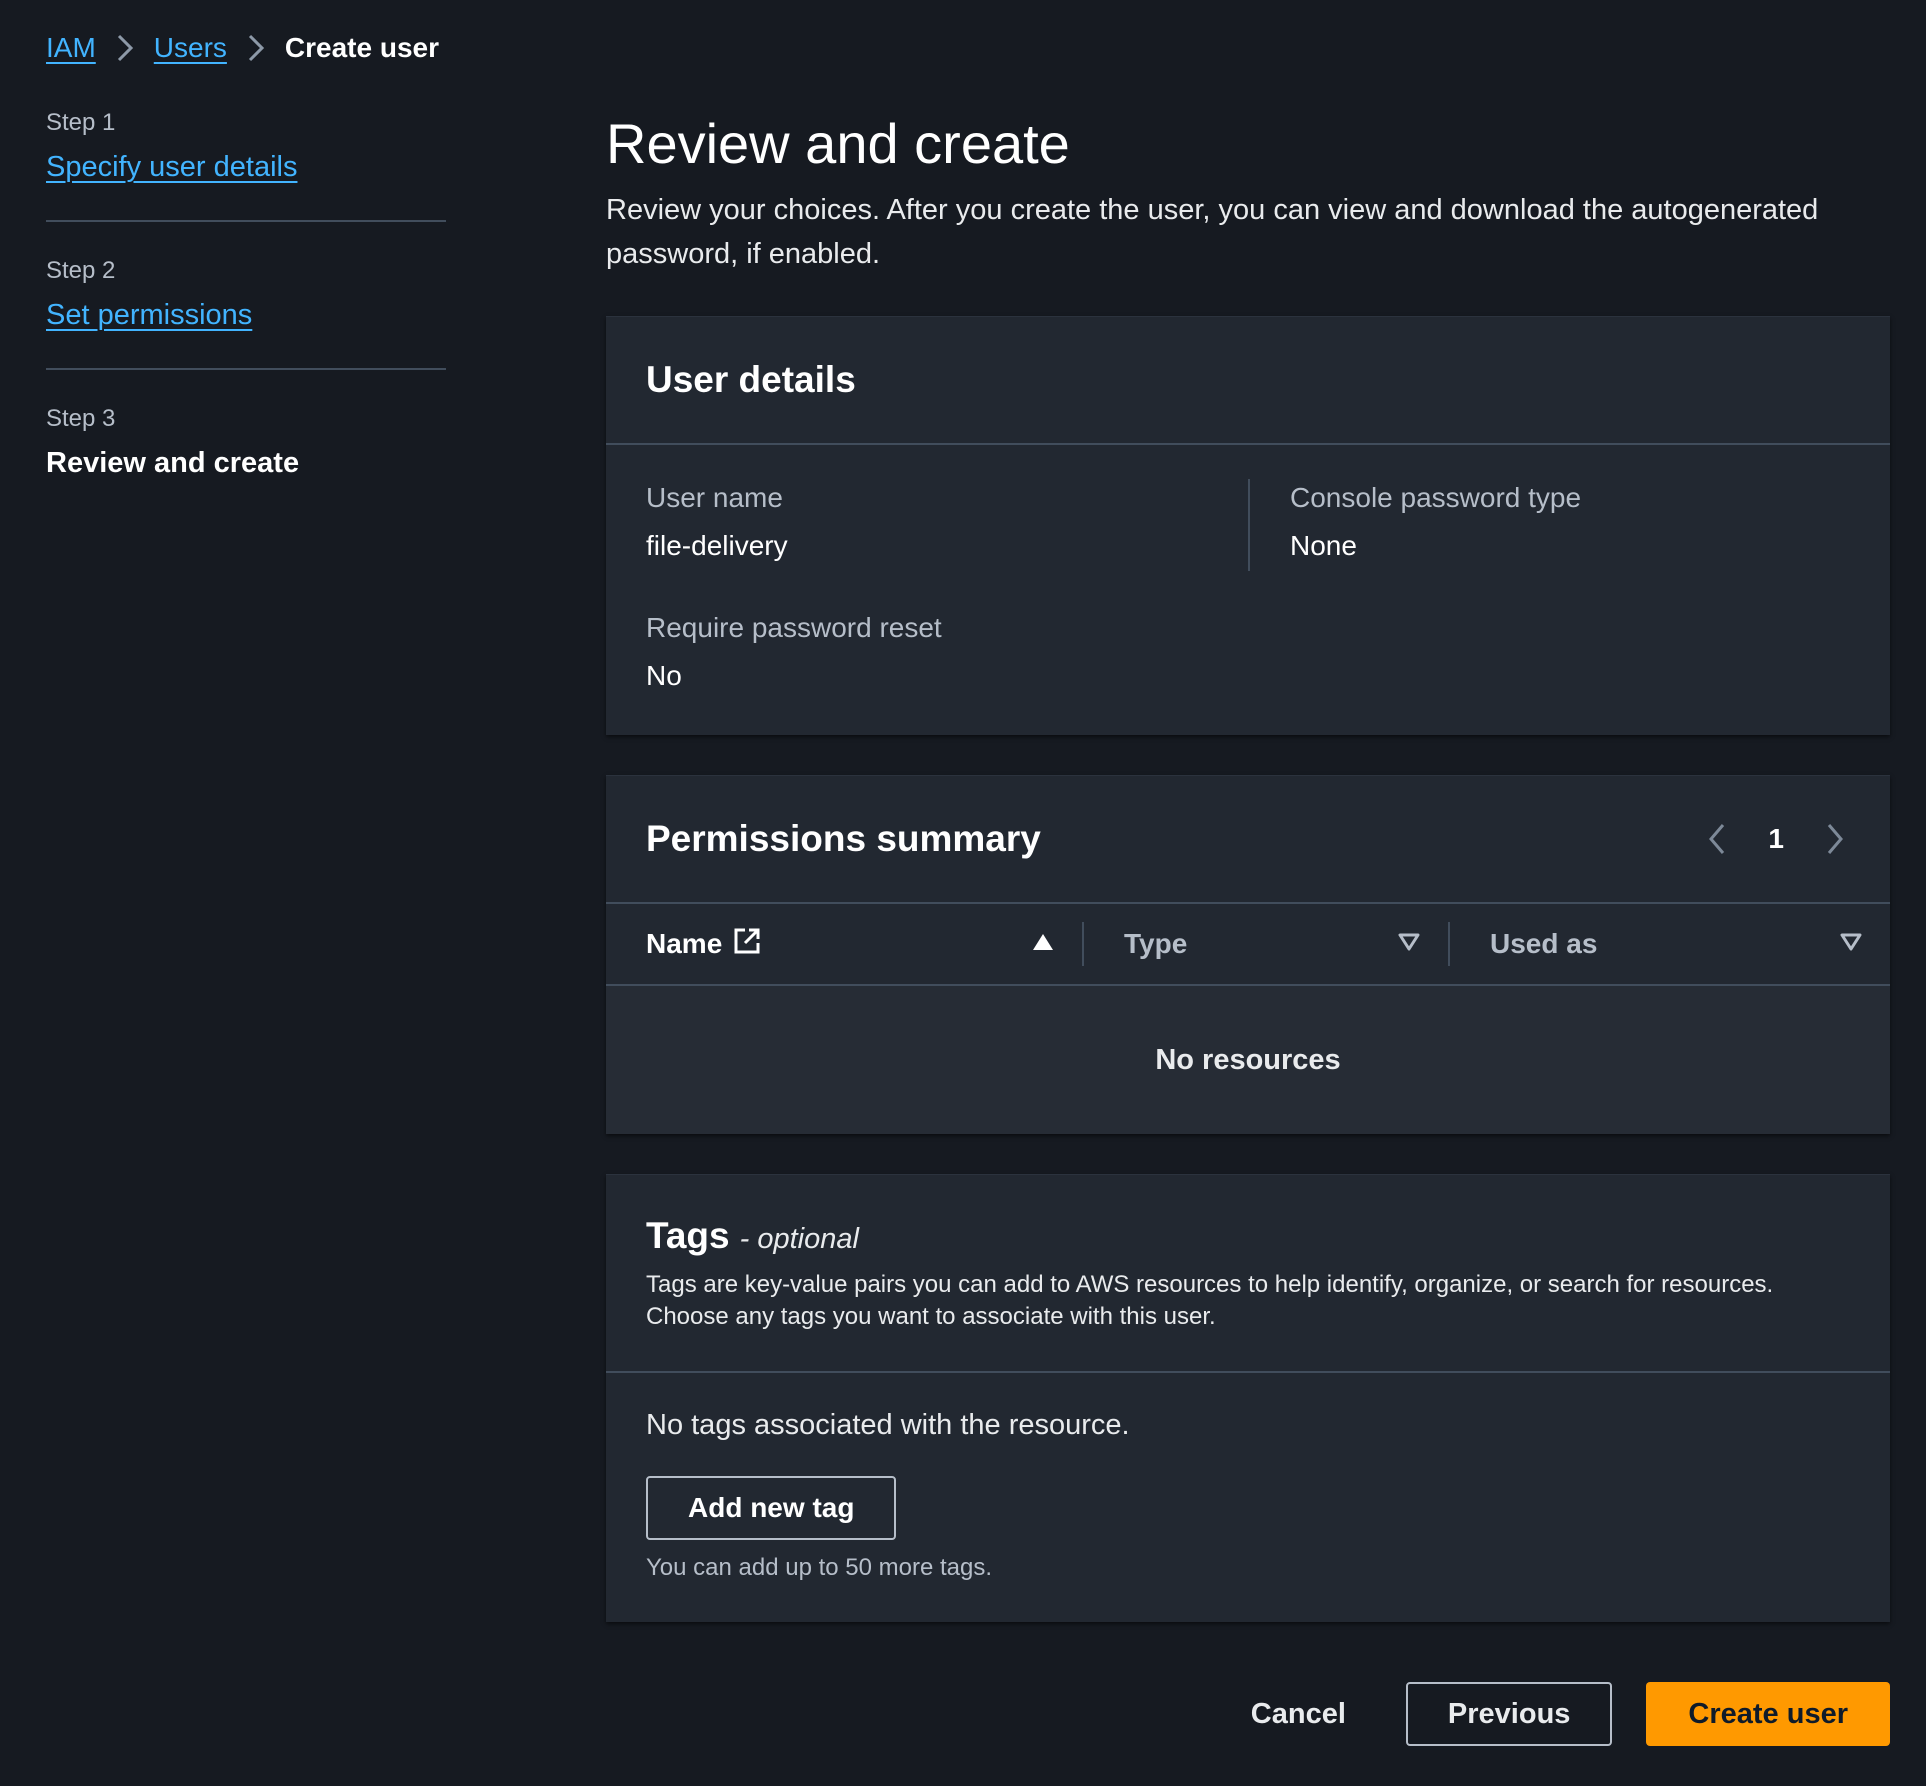 The width and height of the screenshot is (1926, 1786). What do you see at coordinates (844, 944) in the screenshot?
I see `column-header-name: Name` at bounding box center [844, 944].